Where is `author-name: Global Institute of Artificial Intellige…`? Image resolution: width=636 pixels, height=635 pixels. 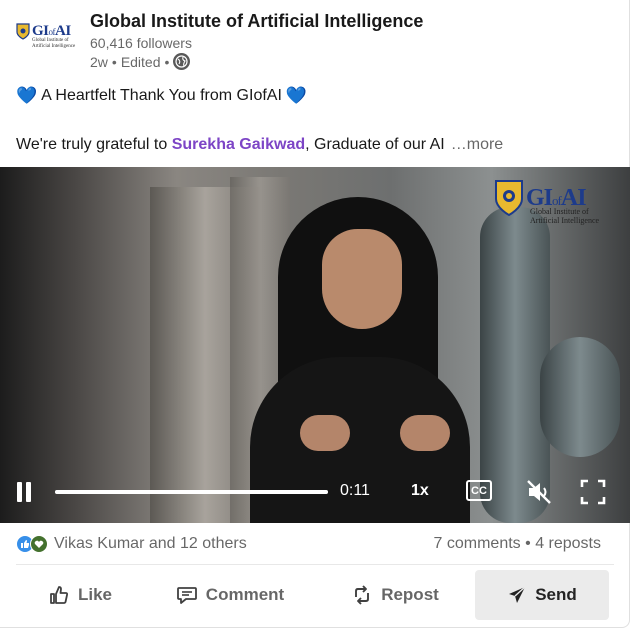
author-name: Global Institute of Artificial Intellige… is located at coordinates (256, 21).